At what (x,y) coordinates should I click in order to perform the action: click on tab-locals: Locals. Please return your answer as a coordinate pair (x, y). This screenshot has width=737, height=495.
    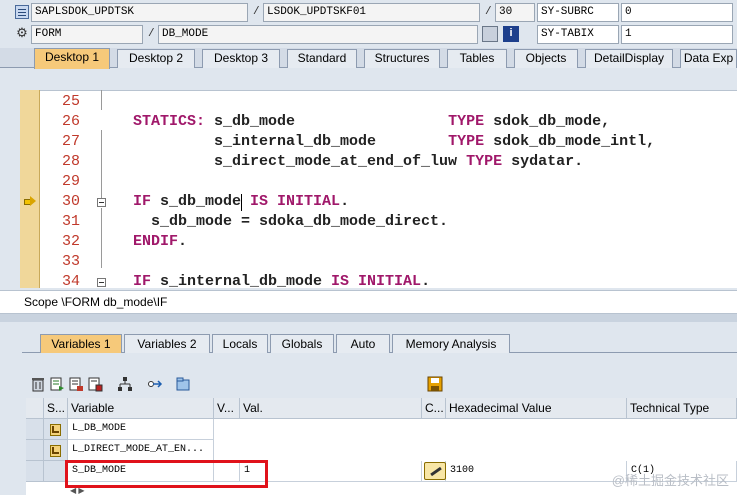
    Looking at the image, I should click on (240, 343).